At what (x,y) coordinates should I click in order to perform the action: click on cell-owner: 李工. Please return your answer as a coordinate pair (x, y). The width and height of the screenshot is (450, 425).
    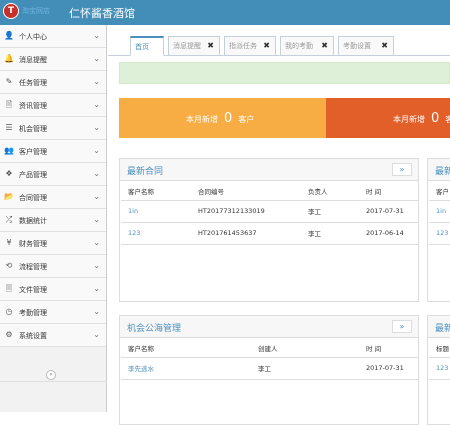
    Looking at the image, I should click on (330, 211).